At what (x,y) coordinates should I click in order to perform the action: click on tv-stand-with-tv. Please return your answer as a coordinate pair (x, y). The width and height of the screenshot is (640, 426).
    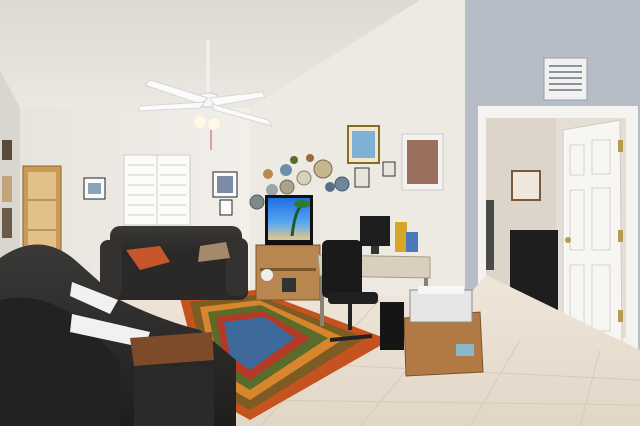
    Looking at the image, I should click on (288, 248).